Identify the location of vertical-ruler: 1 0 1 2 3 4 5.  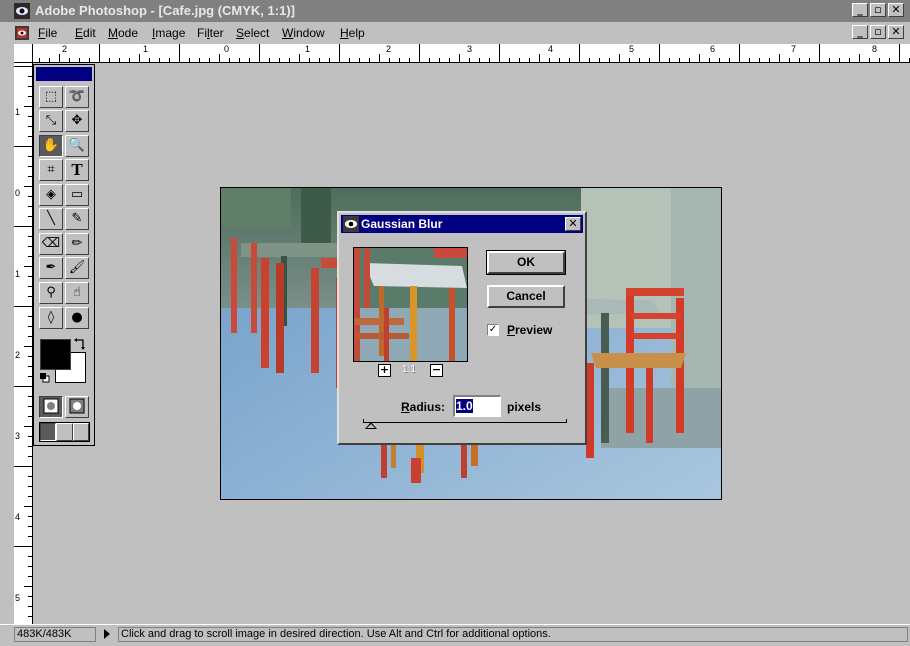
(23, 343).